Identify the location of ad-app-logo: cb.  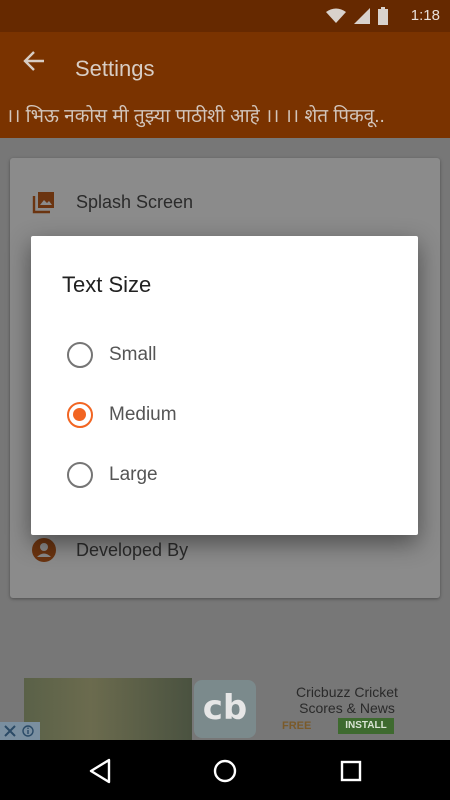
(225, 709).